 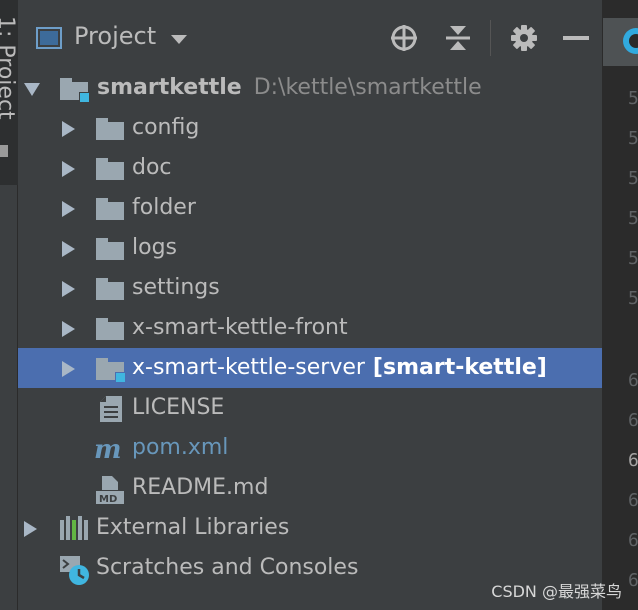 What do you see at coordinates (630, 41) in the screenshot?
I see `class-file-icon` at bounding box center [630, 41].